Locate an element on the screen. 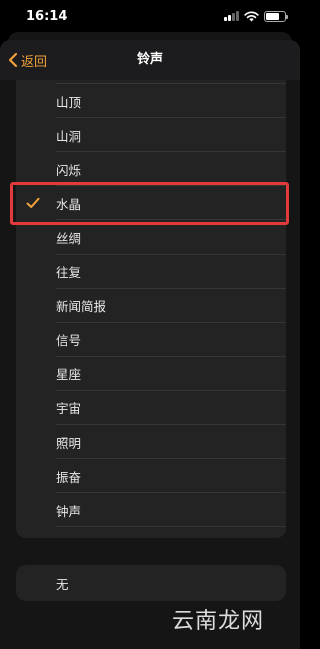  ringtone-label: 丝绸 is located at coordinates (69, 239).